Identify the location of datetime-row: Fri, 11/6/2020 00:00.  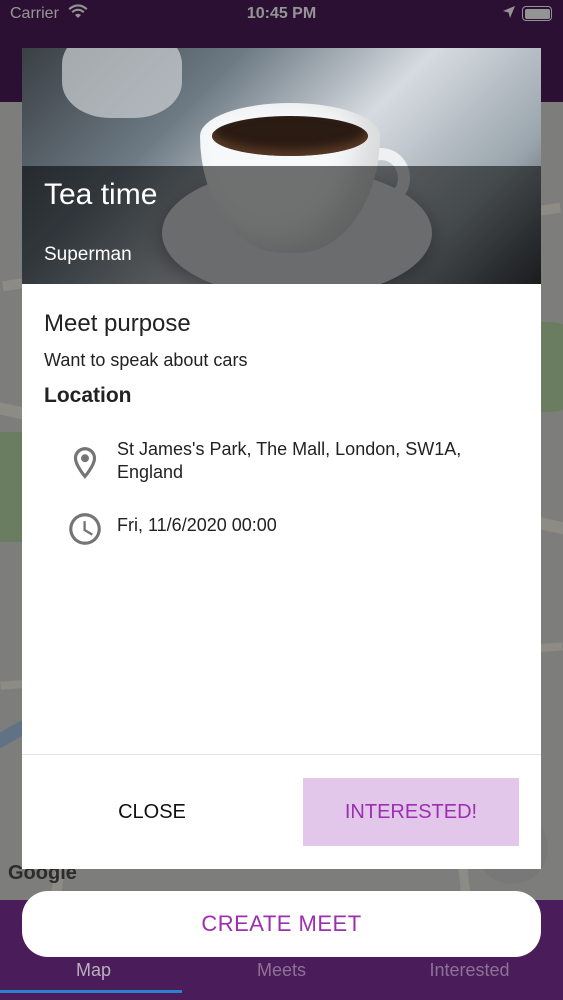
(296, 530).